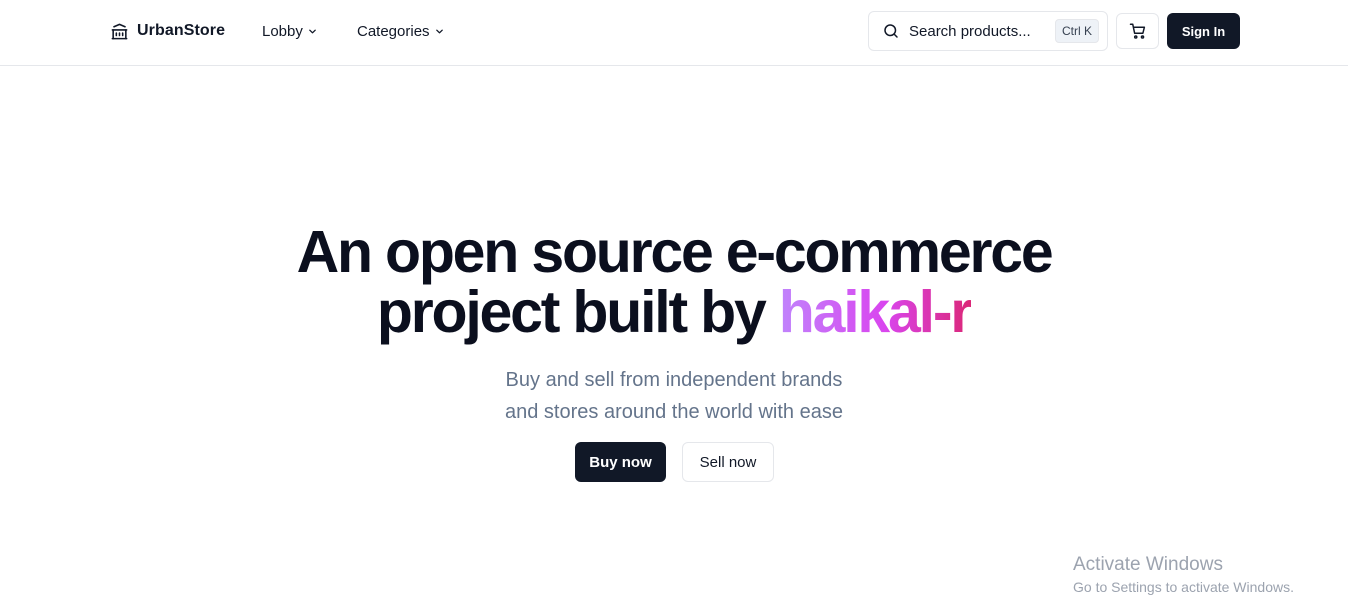  What do you see at coordinates (675, 252) in the screenshot?
I see `hero-title-line-1: An open source e-commerce` at bounding box center [675, 252].